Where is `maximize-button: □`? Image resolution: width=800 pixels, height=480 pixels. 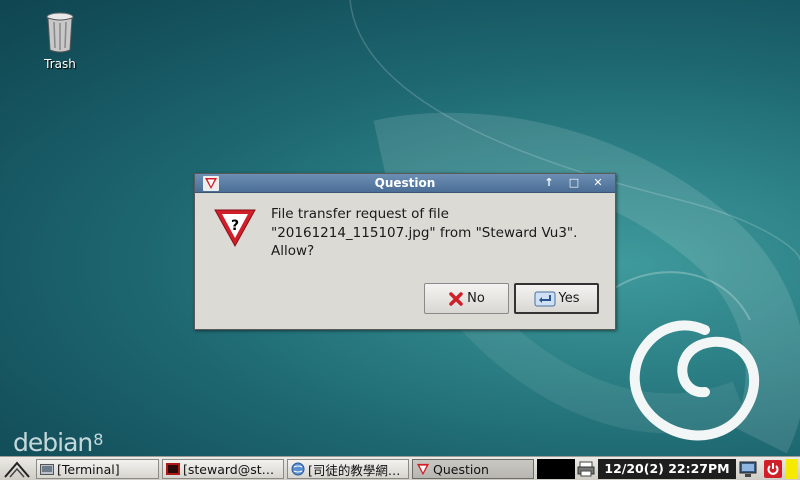
maximize-button: □ is located at coordinates (574, 183).